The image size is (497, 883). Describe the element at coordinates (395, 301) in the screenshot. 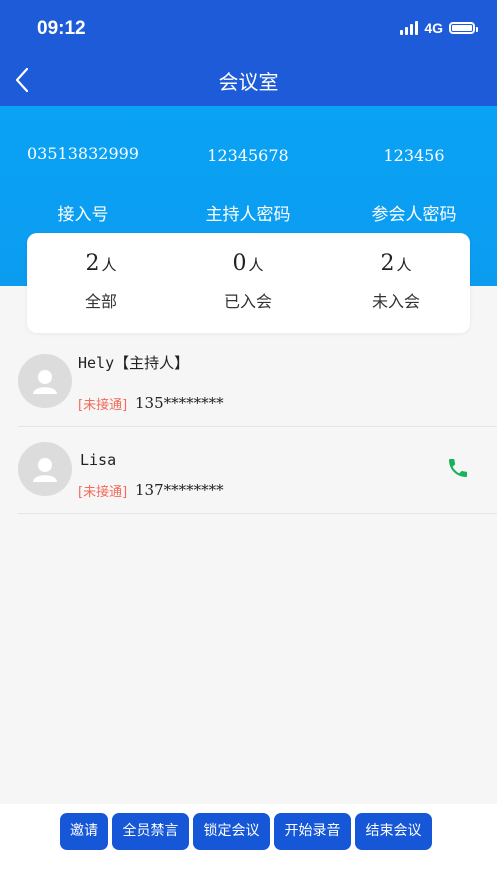

I see `stat-not-joined-label: 未入会` at that location.